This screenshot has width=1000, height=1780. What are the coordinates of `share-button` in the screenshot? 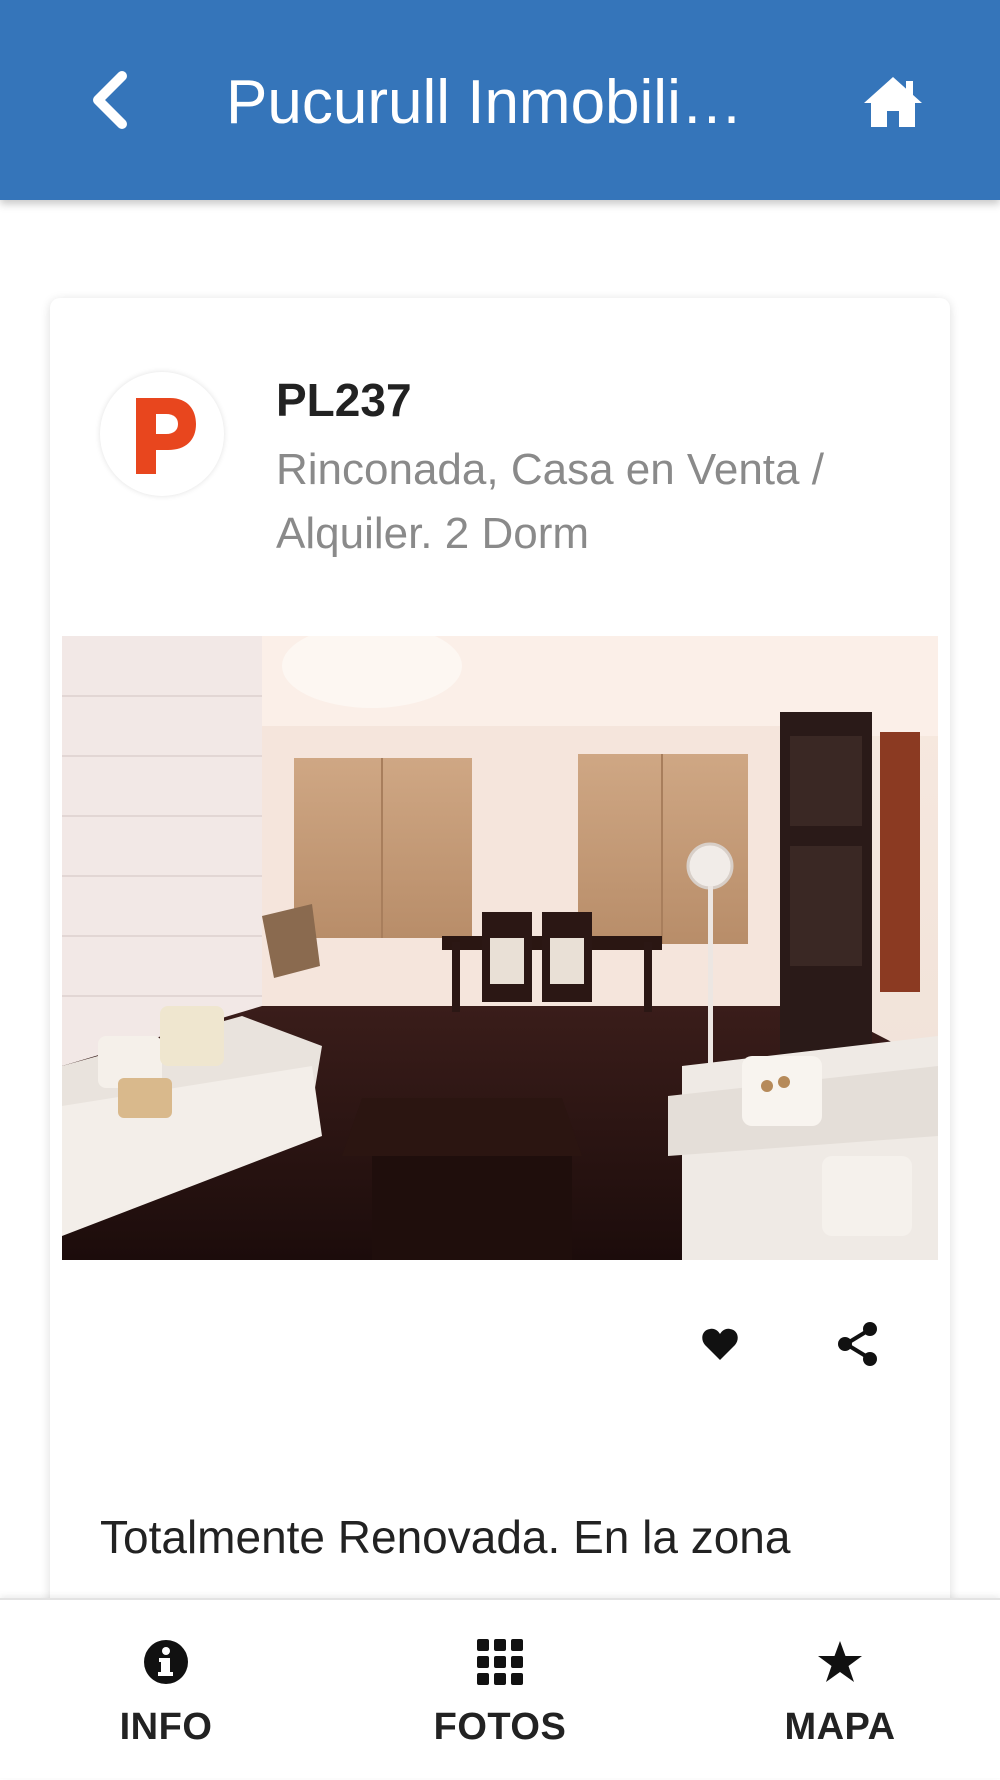 It's located at (858, 1346).